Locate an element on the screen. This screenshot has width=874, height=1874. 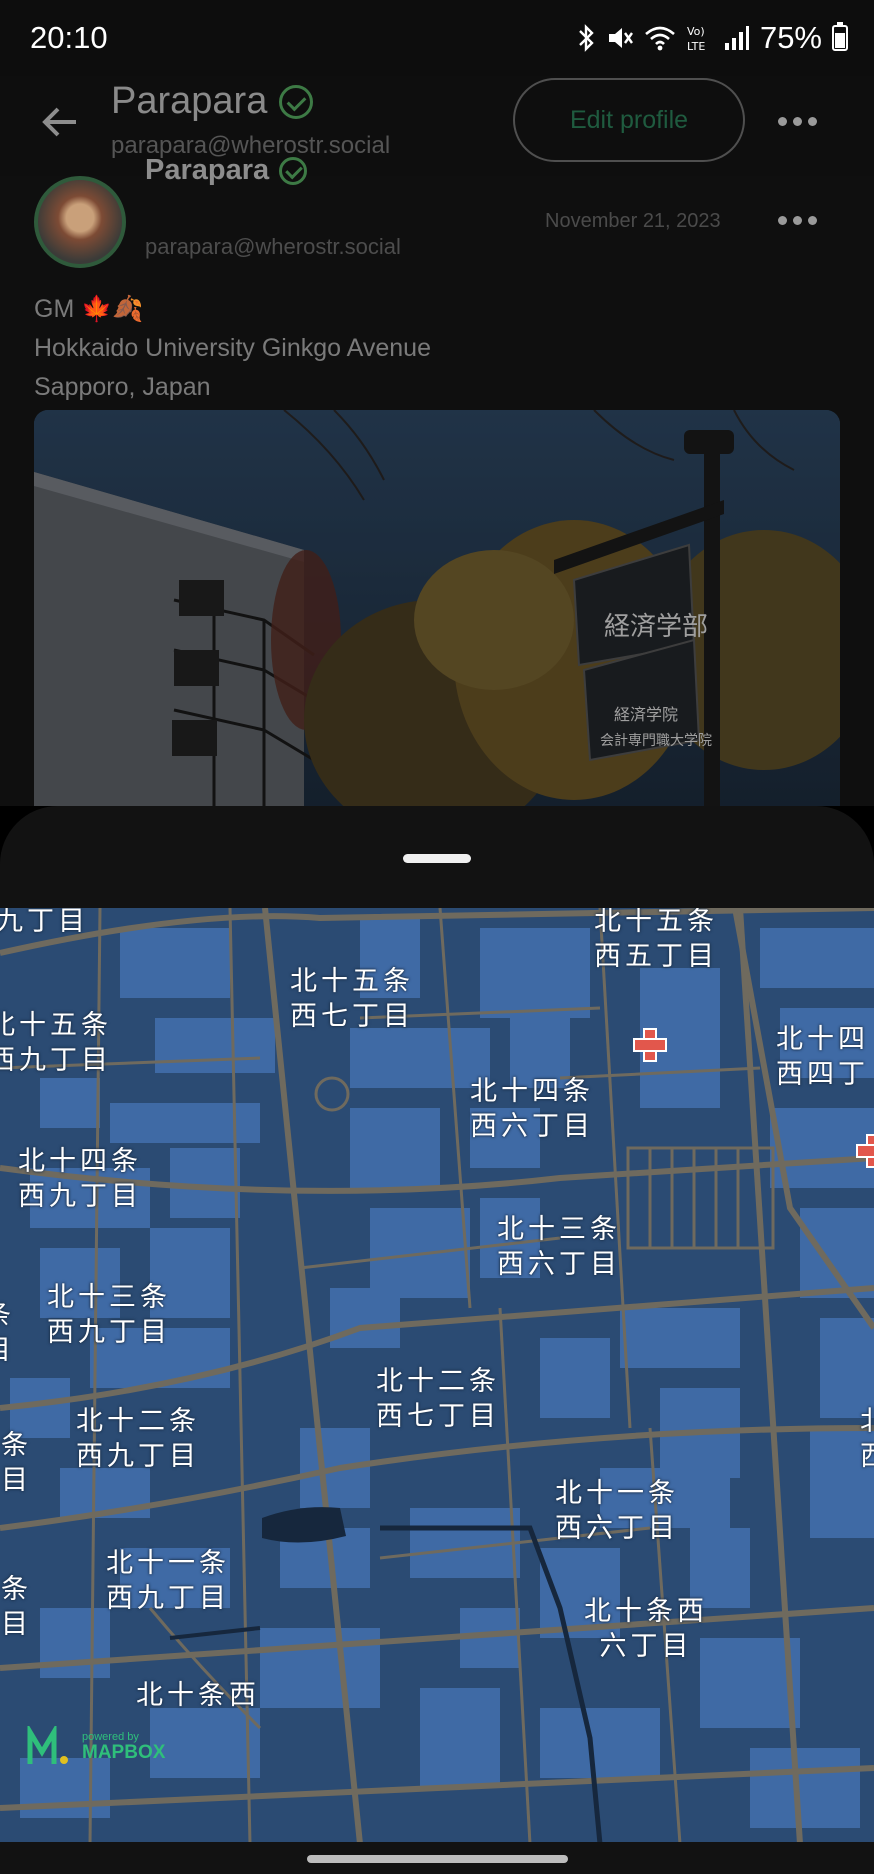
mapbox-logo-icon is located at coordinates (47, 1745).